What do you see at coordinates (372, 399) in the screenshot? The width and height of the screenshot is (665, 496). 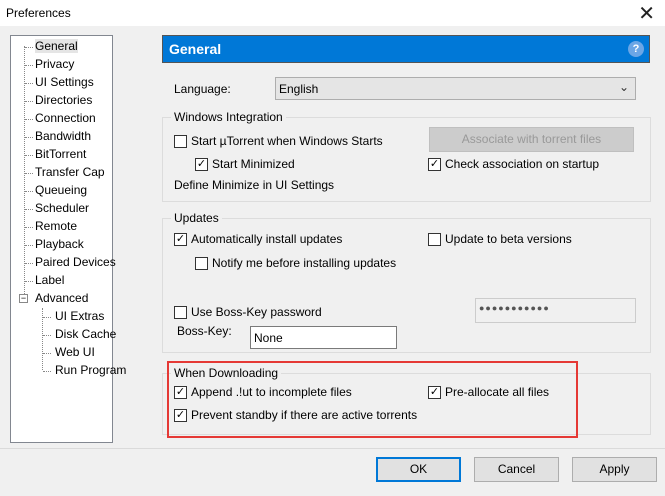 I see `highlight-box` at bounding box center [372, 399].